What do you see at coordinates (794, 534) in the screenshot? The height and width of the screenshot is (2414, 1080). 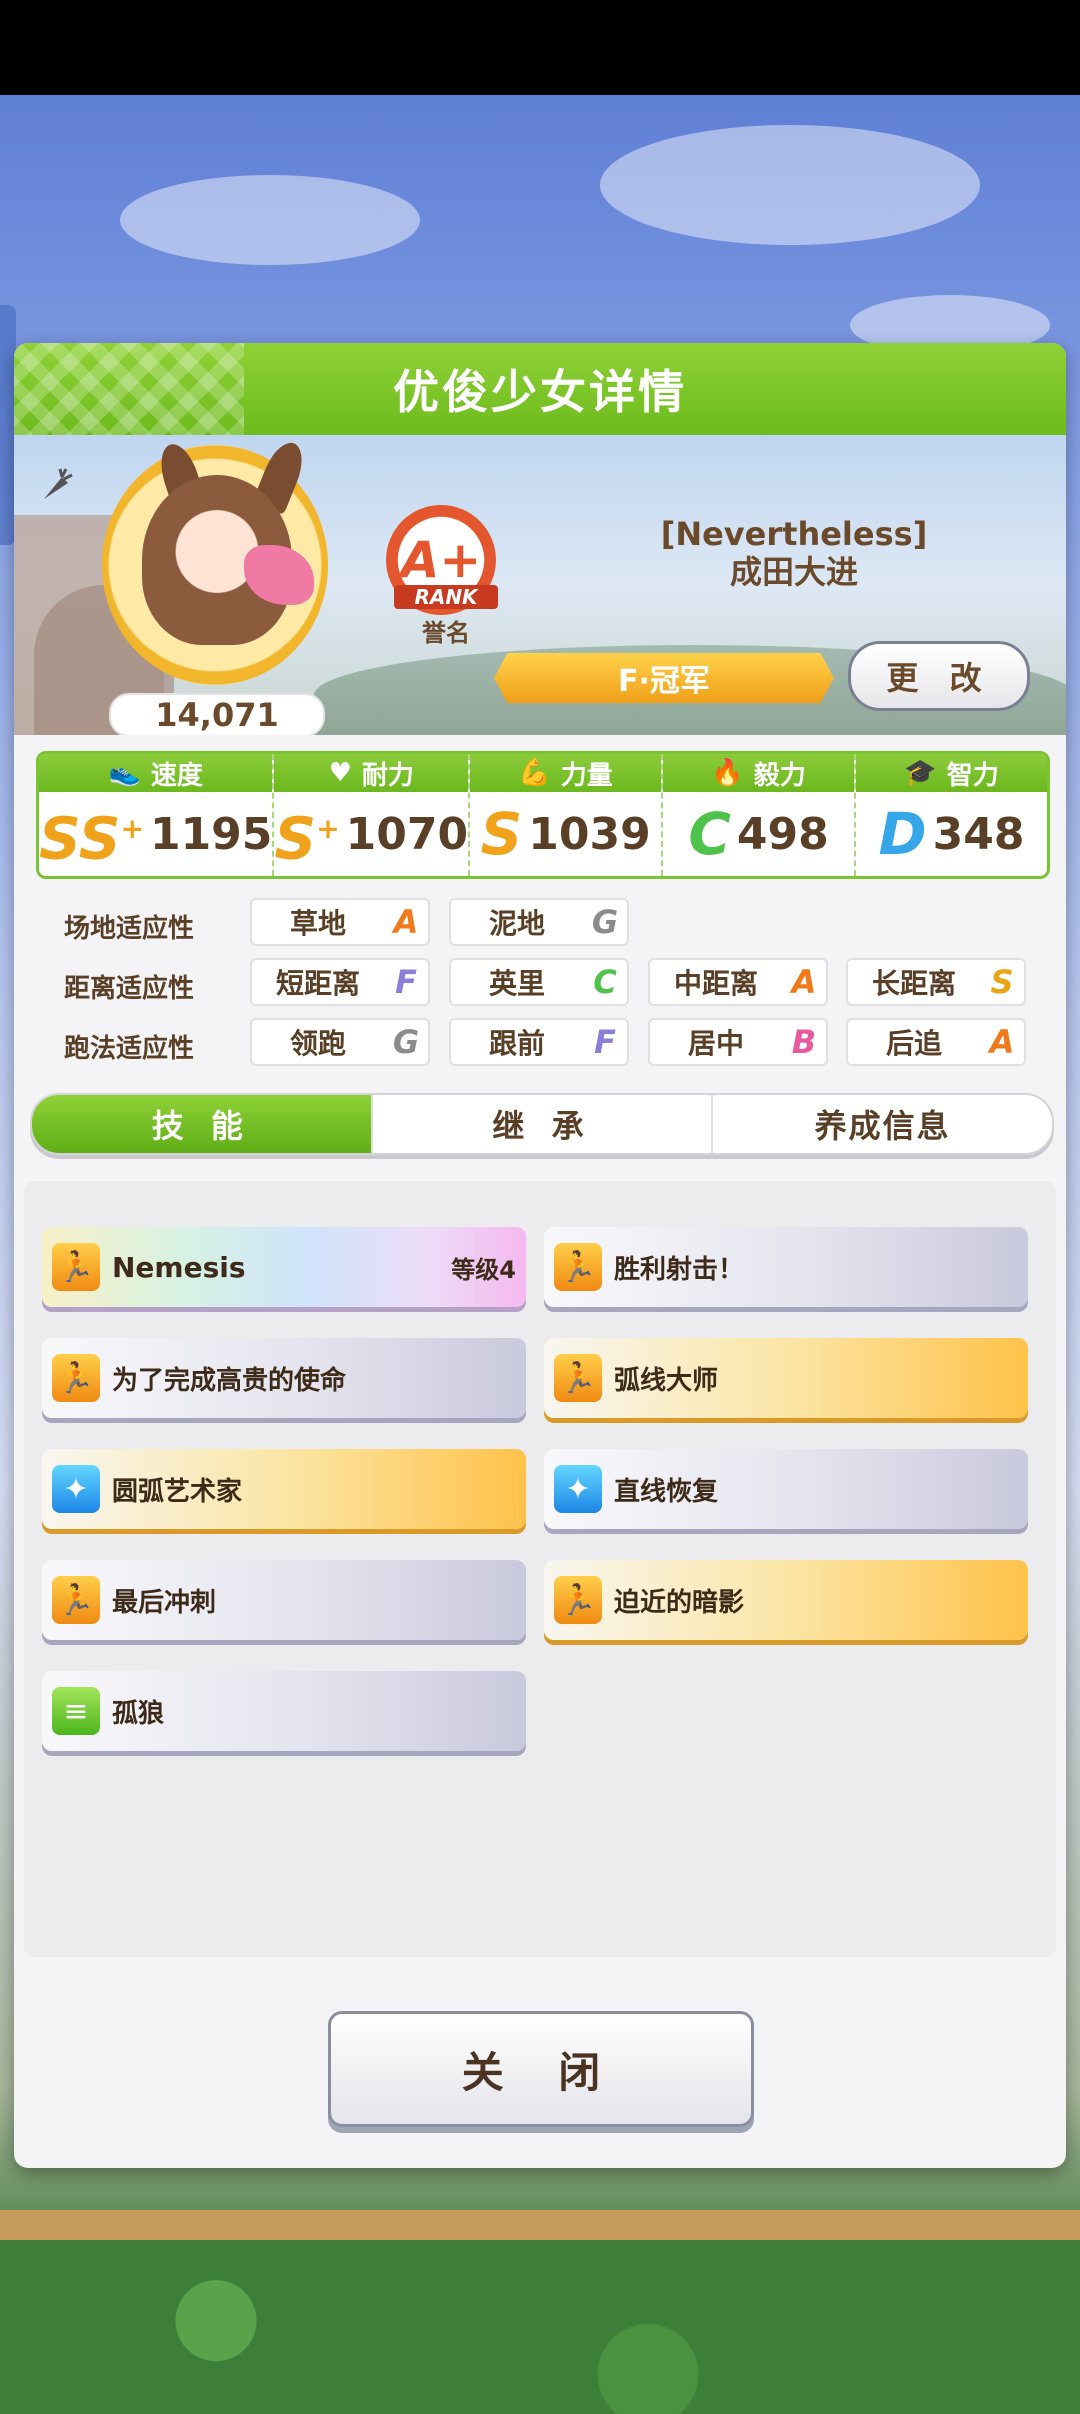 I see `character-epithet: [Nevertheless]` at bounding box center [794, 534].